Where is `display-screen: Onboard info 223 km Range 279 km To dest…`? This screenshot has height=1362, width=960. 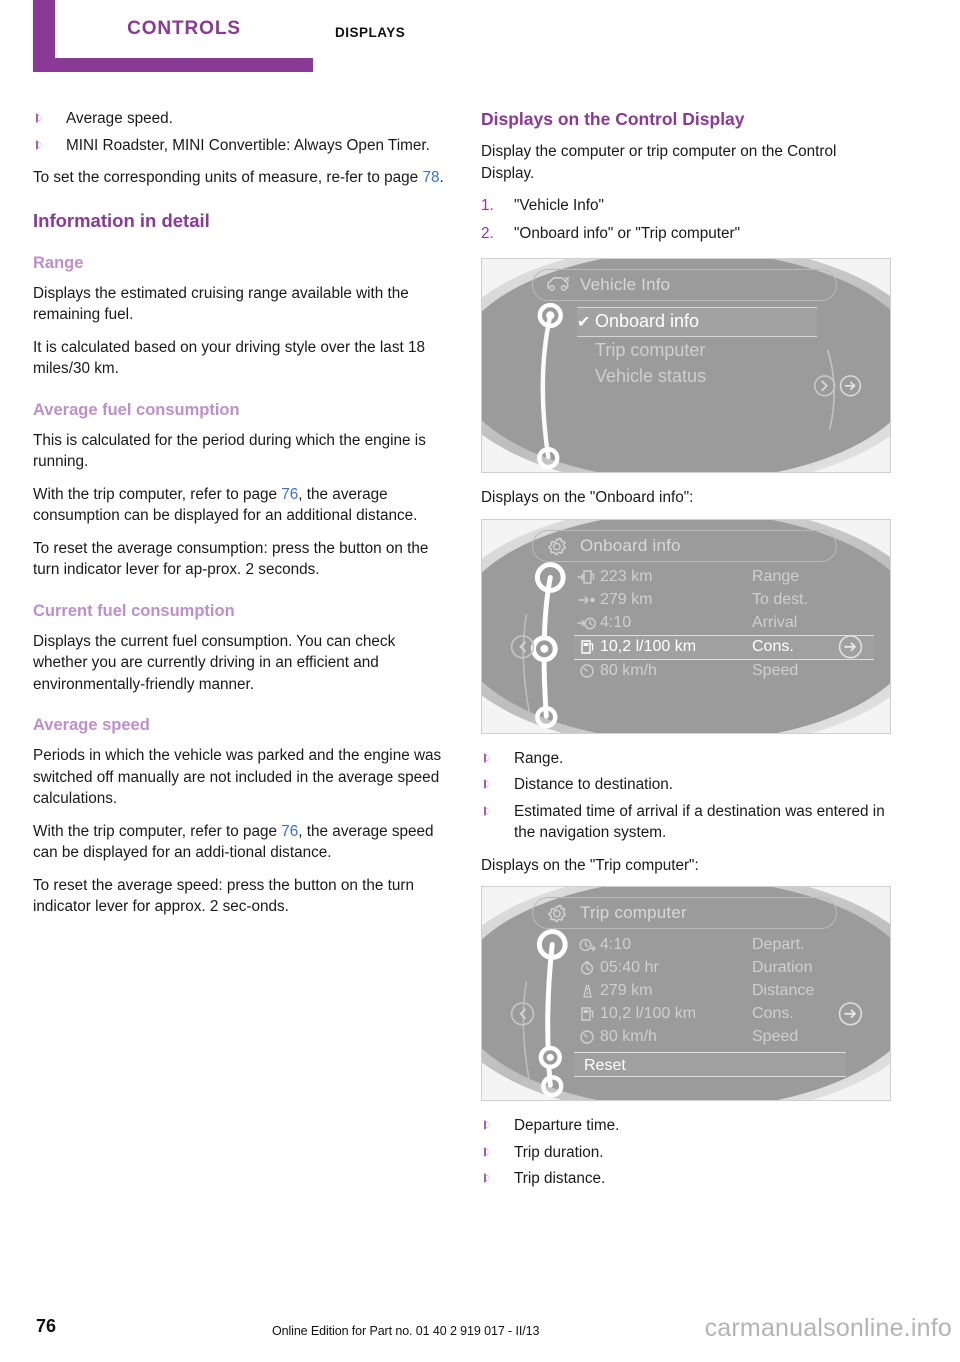
display-screen: Onboard info 223 km Range 279 km To dest… is located at coordinates (686, 626).